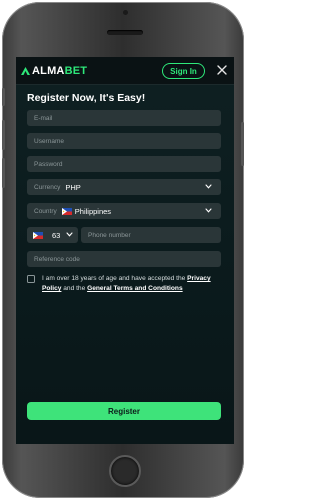 The image size is (320, 500). Describe the element at coordinates (125, 71) in the screenshot. I see `top-bar: ALMA BET Sign In` at that location.